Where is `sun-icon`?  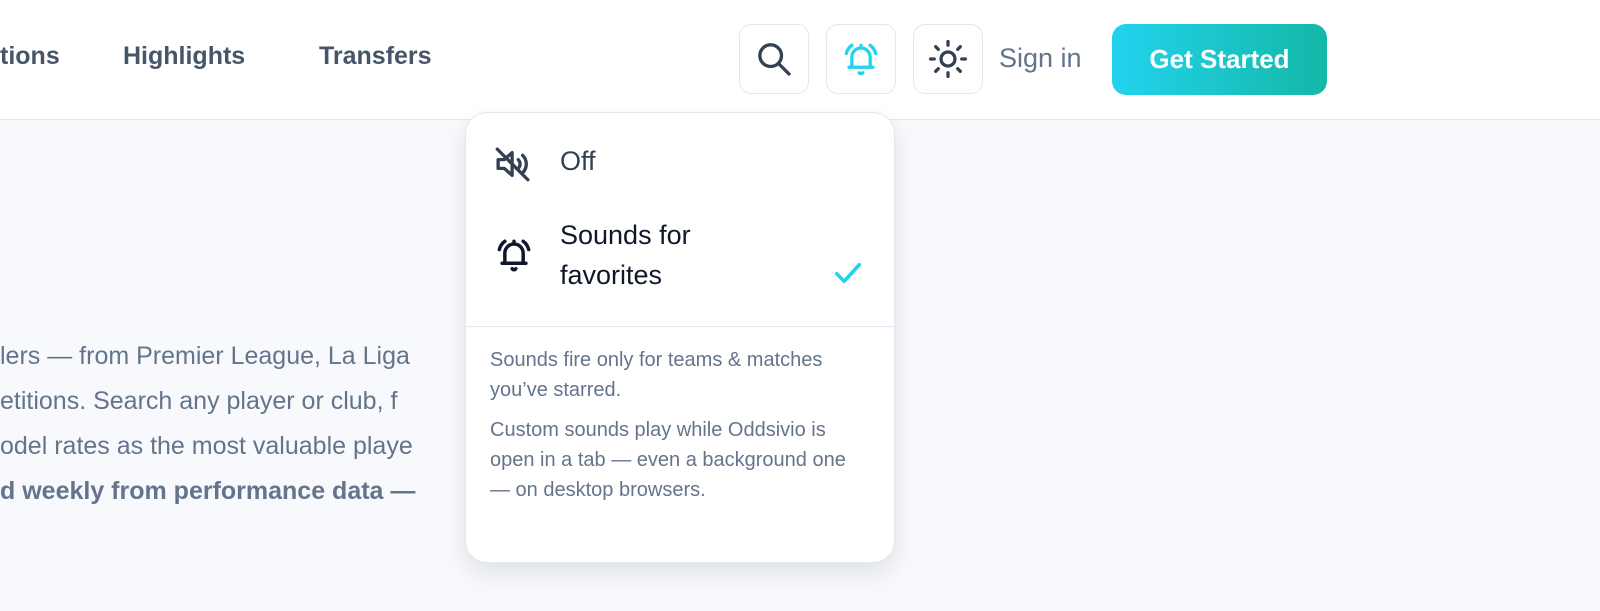
sun-icon is located at coordinates (948, 59).